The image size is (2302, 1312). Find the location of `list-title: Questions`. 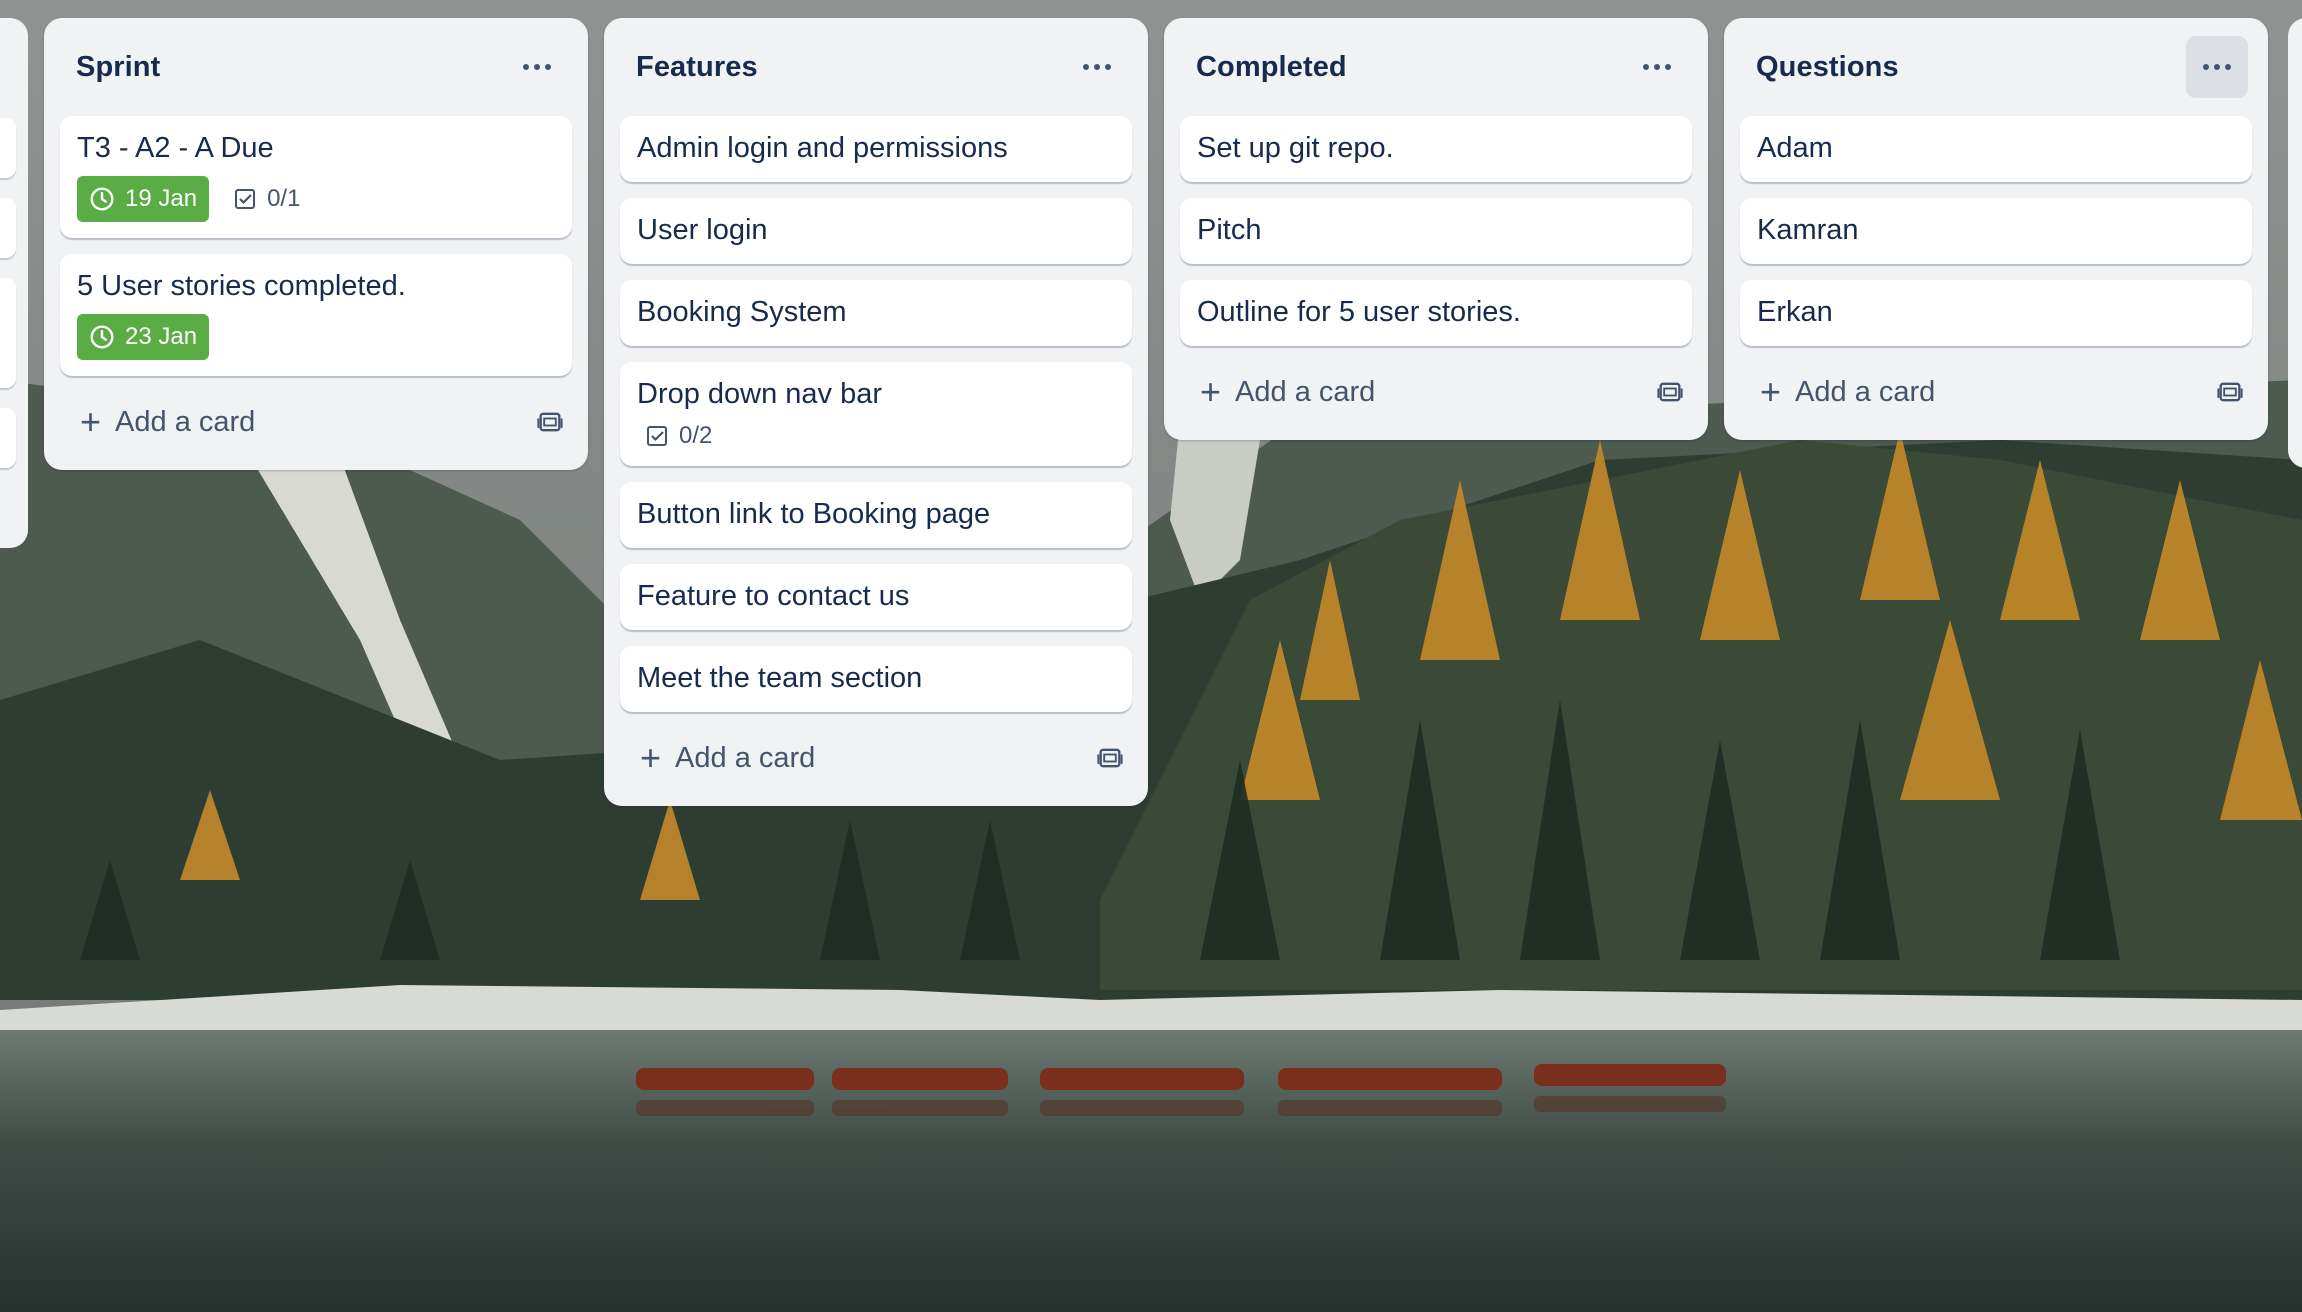

list-title: Questions is located at coordinates (1827, 67).